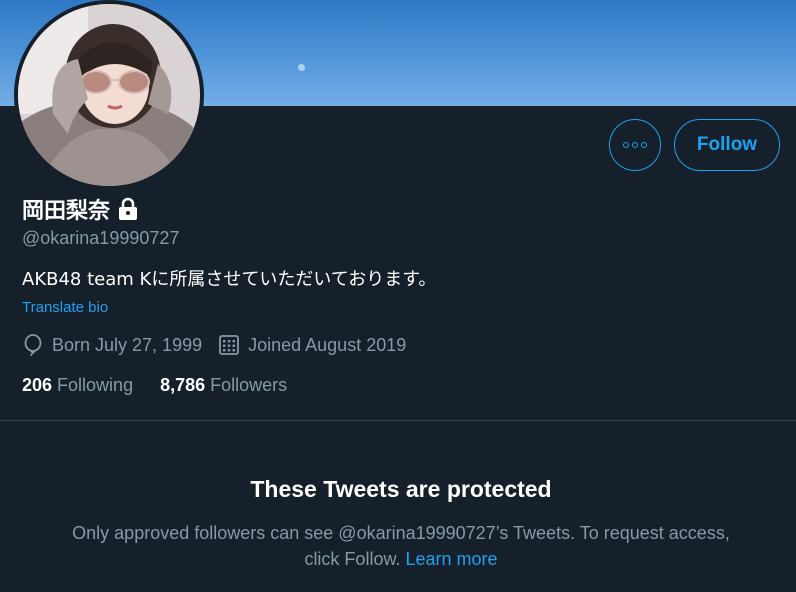 The height and width of the screenshot is (592, 796). I want to click on name-row: 岡田梨奈, so click(81, 209).